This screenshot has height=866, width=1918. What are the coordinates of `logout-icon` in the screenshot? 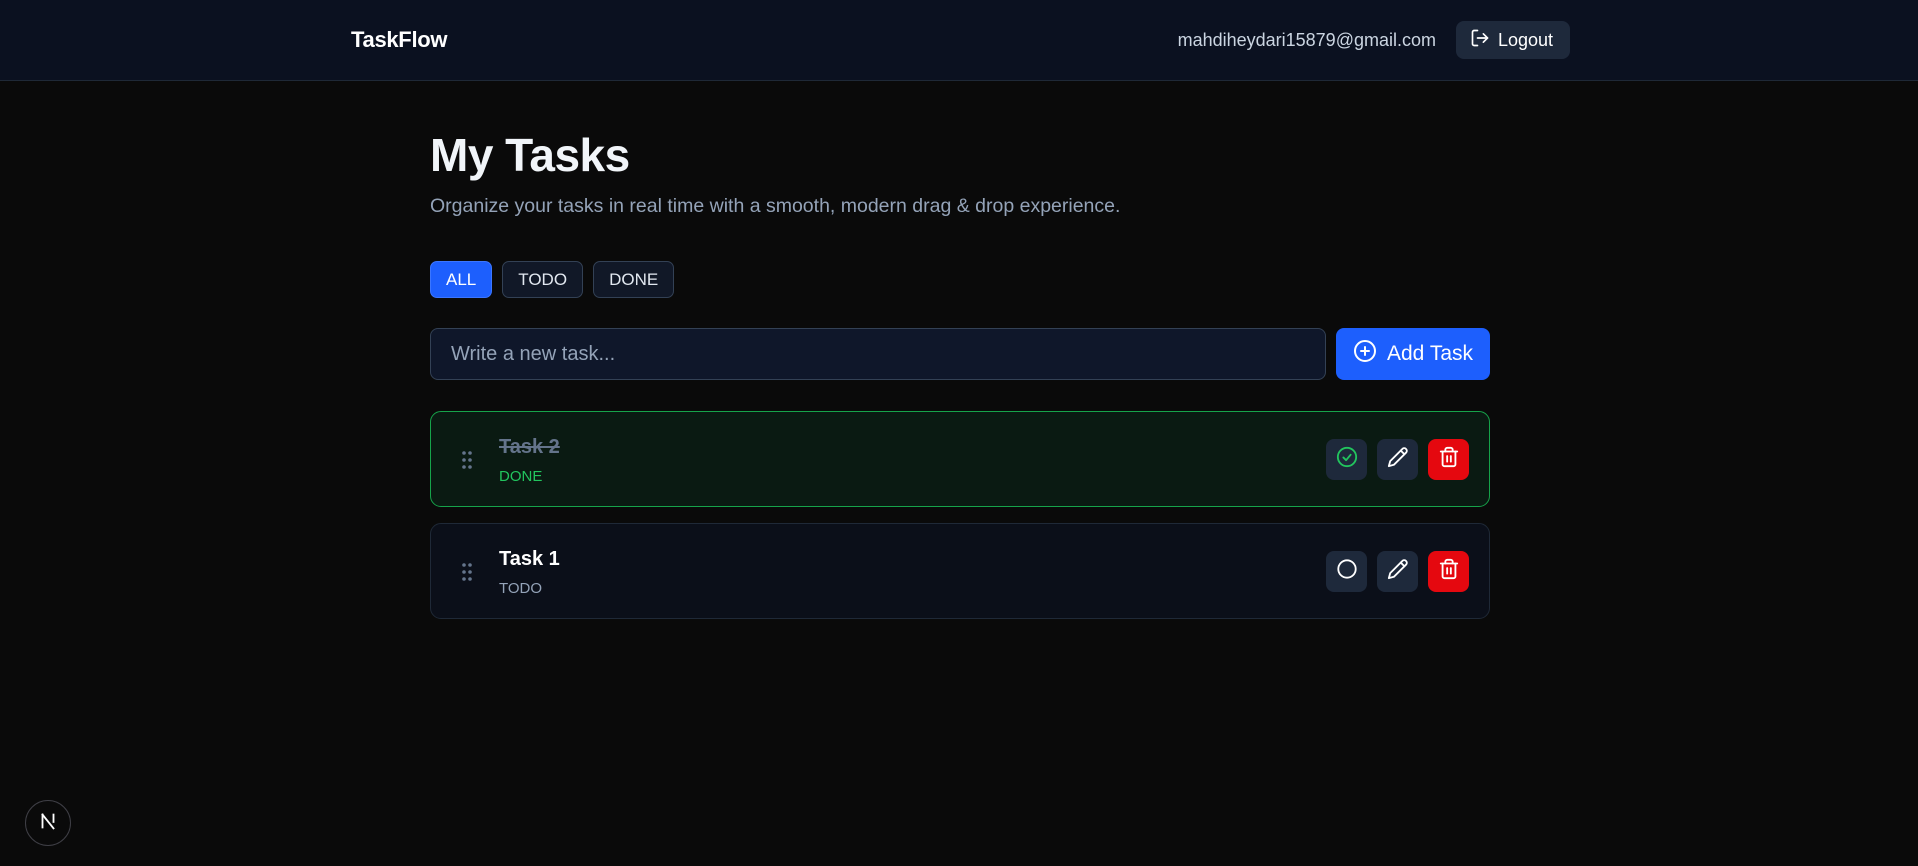 It's located at (1480, 40).